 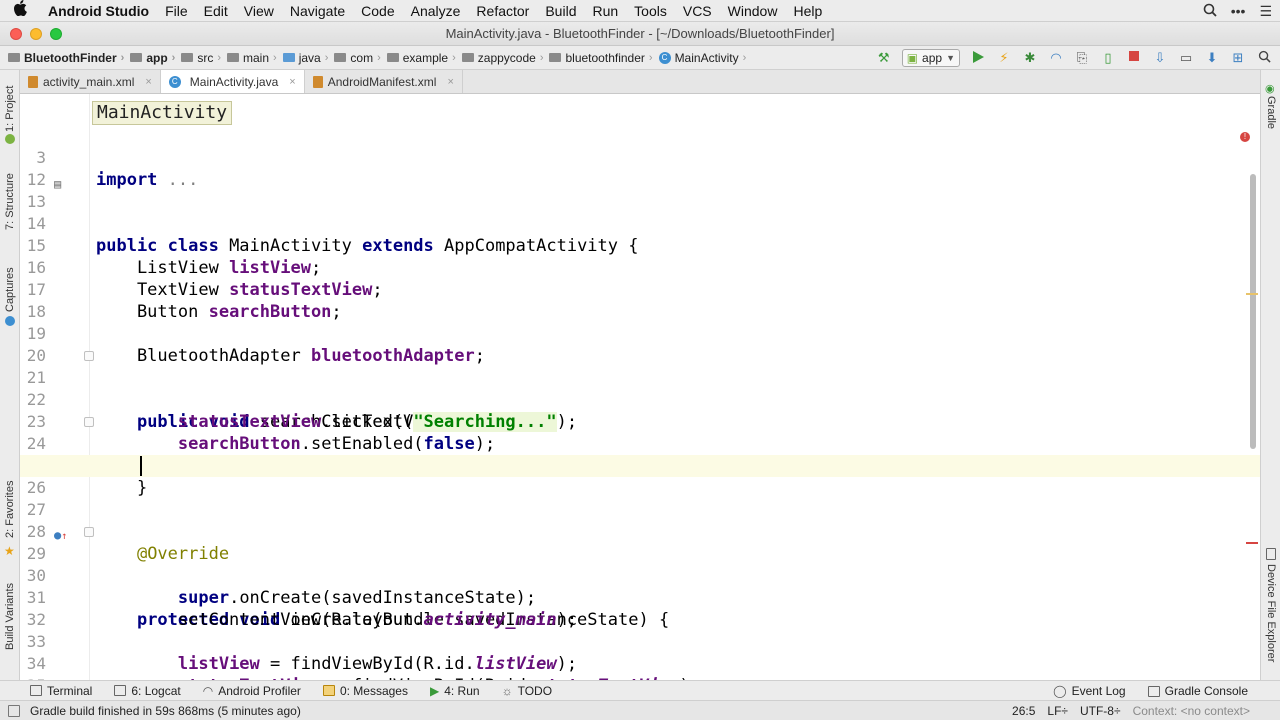 What do you see at coordinates (1023, 711) in the screenshot?
I see `caret-position: 26:5` at bounding box center [1023, 711].